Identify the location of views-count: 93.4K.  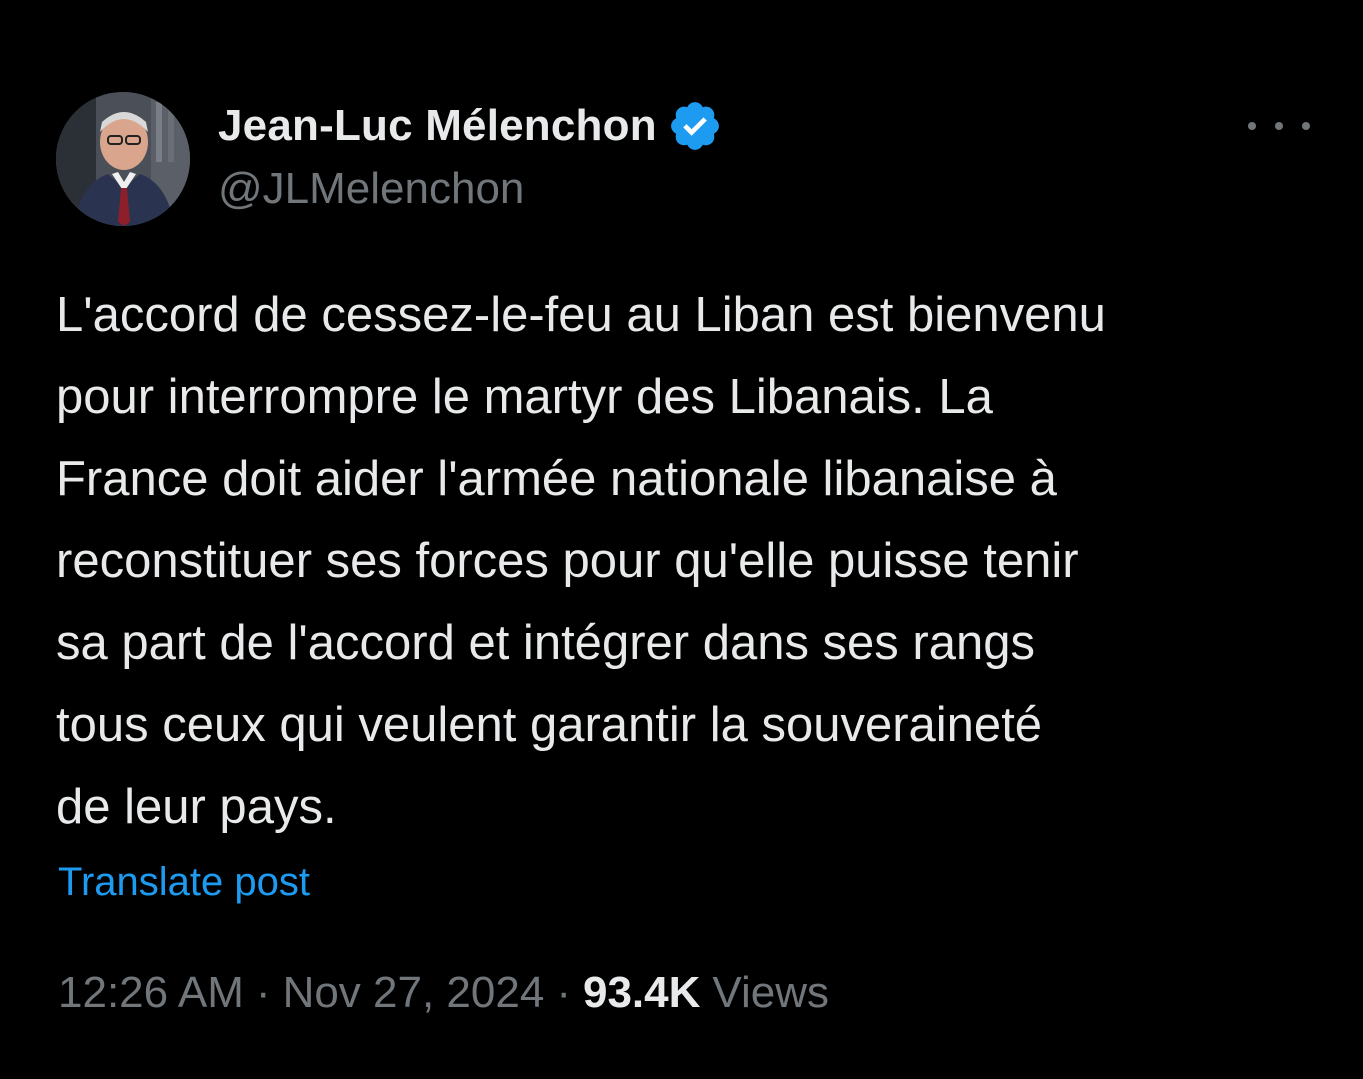
(641, 993).